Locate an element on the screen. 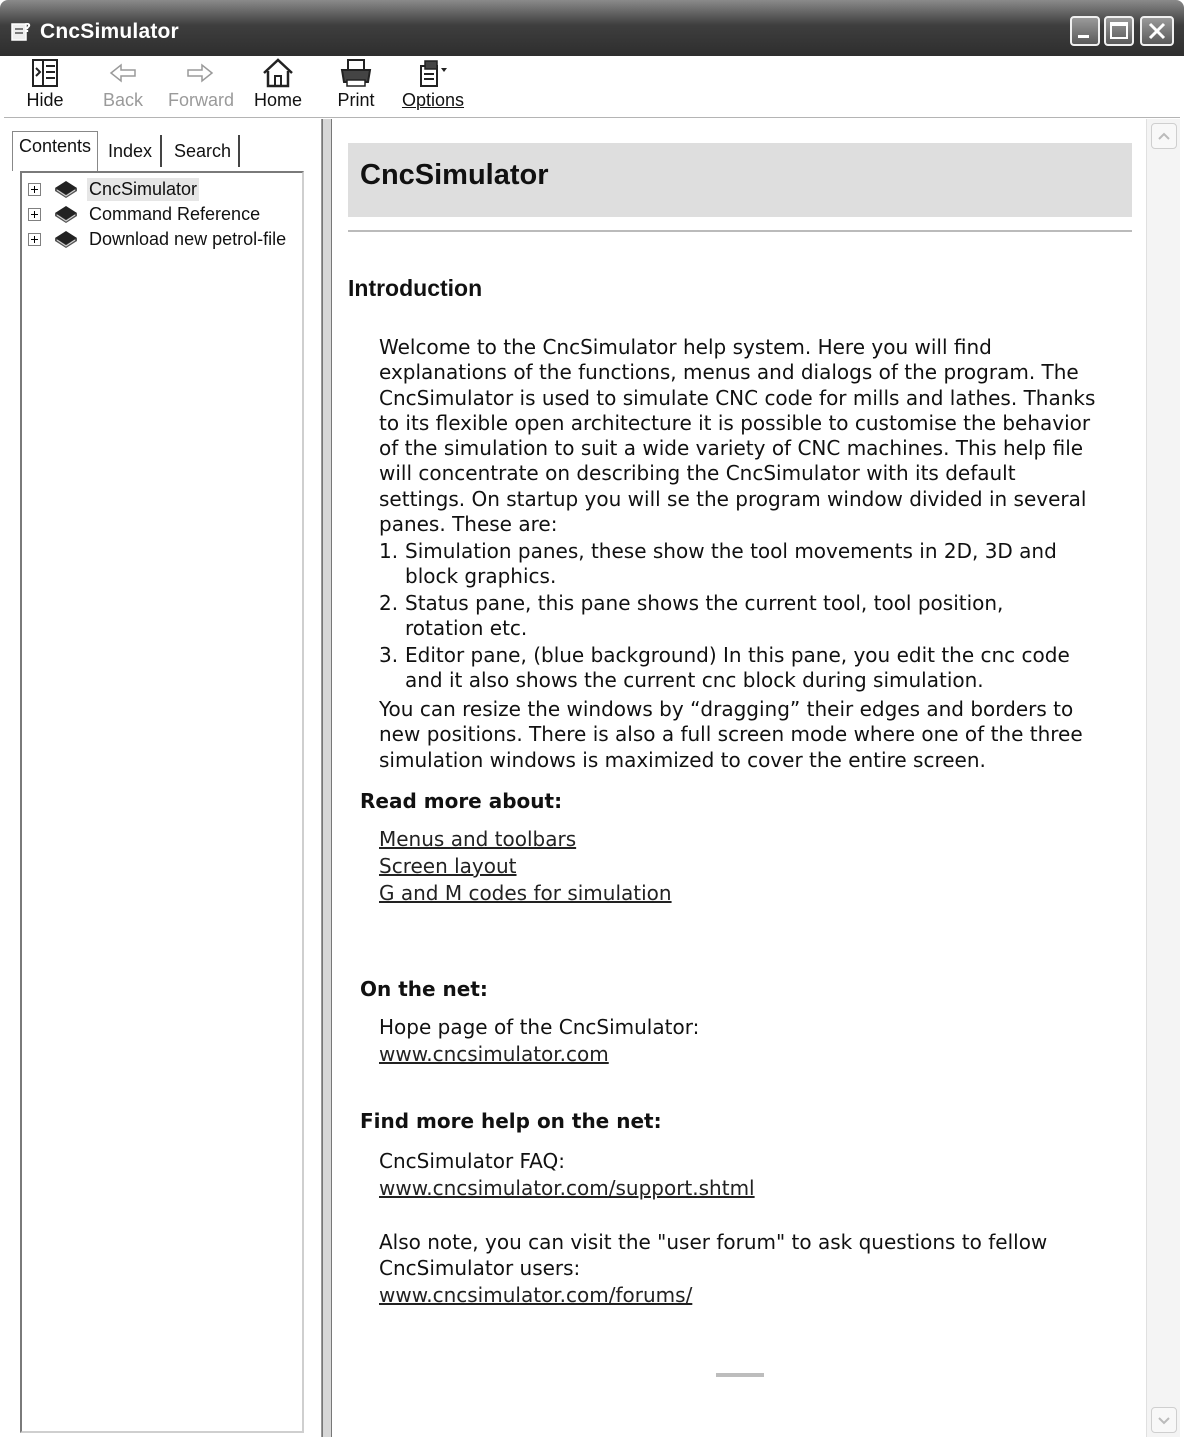 This screenshot has height=1437, width=1184. home-icon is located at coordinates (278, 73).